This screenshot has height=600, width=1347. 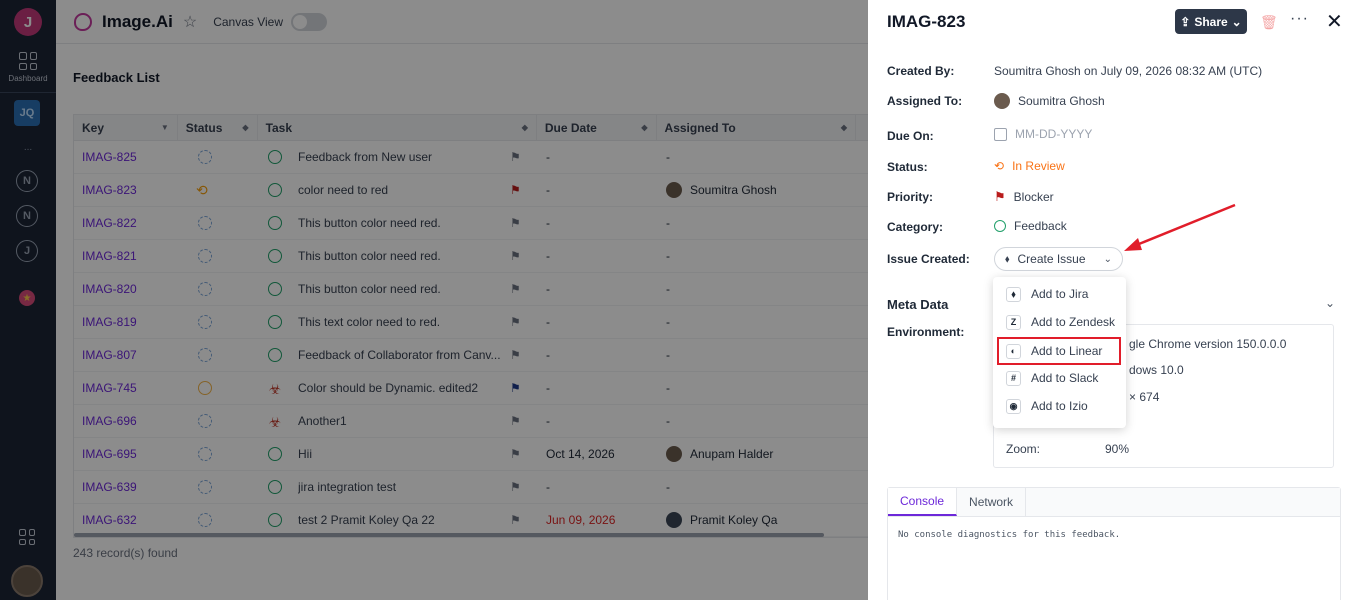 What do you see at coordinates (926, 332) in the screenshot?
I see `environment-label: Environment:` at bounding box center [926, 332].